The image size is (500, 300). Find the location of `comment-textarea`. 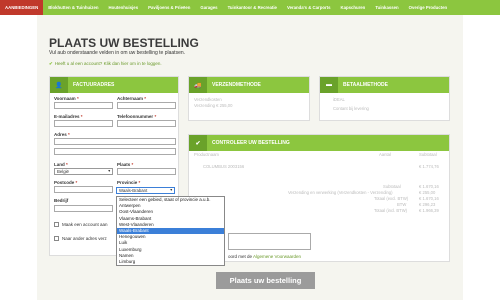

comment-textarea is located at coordinates (269, 241).